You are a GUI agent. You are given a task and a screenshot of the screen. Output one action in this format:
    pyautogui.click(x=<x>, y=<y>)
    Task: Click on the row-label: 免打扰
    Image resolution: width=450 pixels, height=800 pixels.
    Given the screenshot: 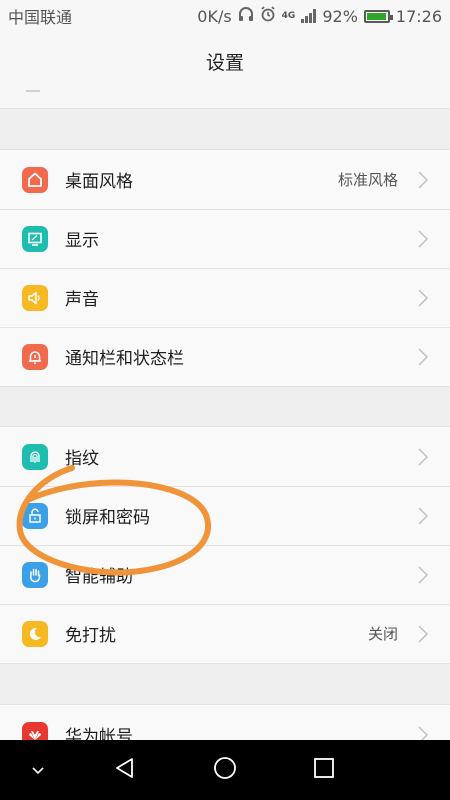 What is the action you would take?
    pyautogui.click(x=90, y=636)
    